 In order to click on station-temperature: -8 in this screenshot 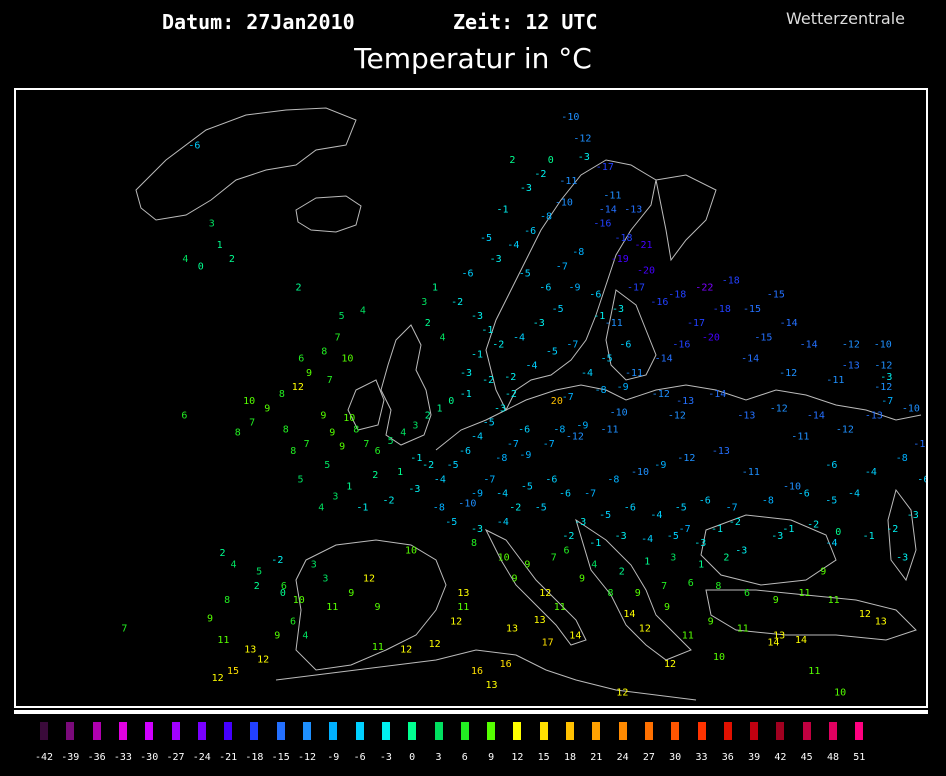, I will do `click(439, 508)`.